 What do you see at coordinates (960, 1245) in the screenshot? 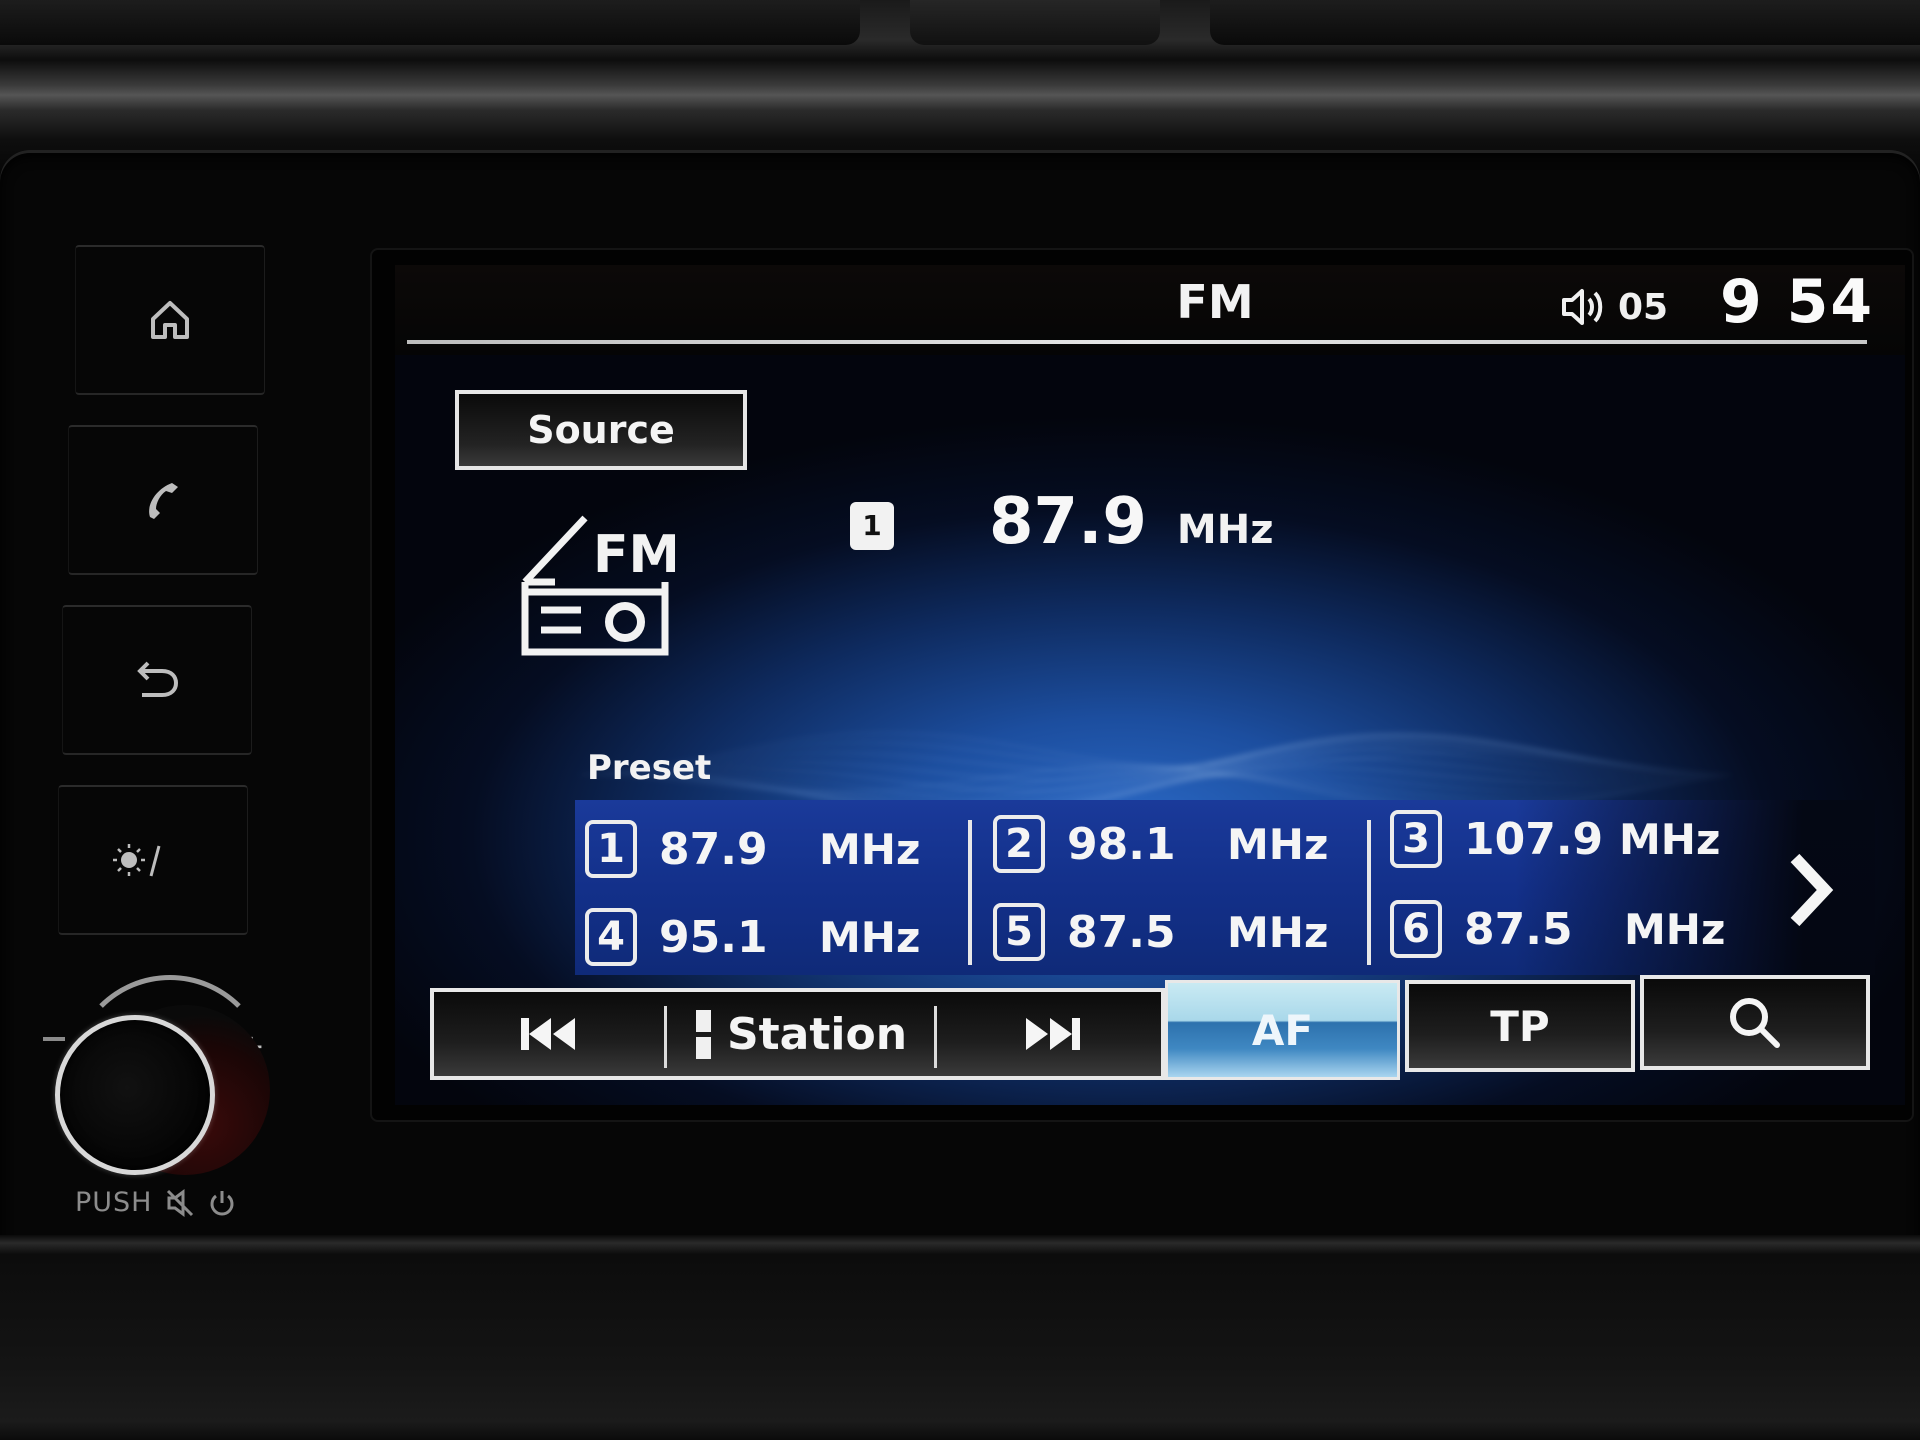
I see `bezel-trim` at bounding box center [960, 1245].